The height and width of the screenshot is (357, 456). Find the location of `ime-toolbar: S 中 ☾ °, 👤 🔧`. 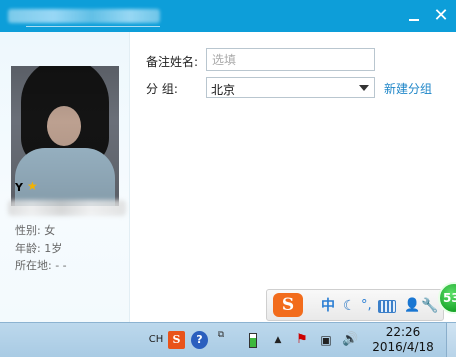

ime-toolbar: S 中 ☾ °, 👤 🔧 is located at coordinates (355, 305).